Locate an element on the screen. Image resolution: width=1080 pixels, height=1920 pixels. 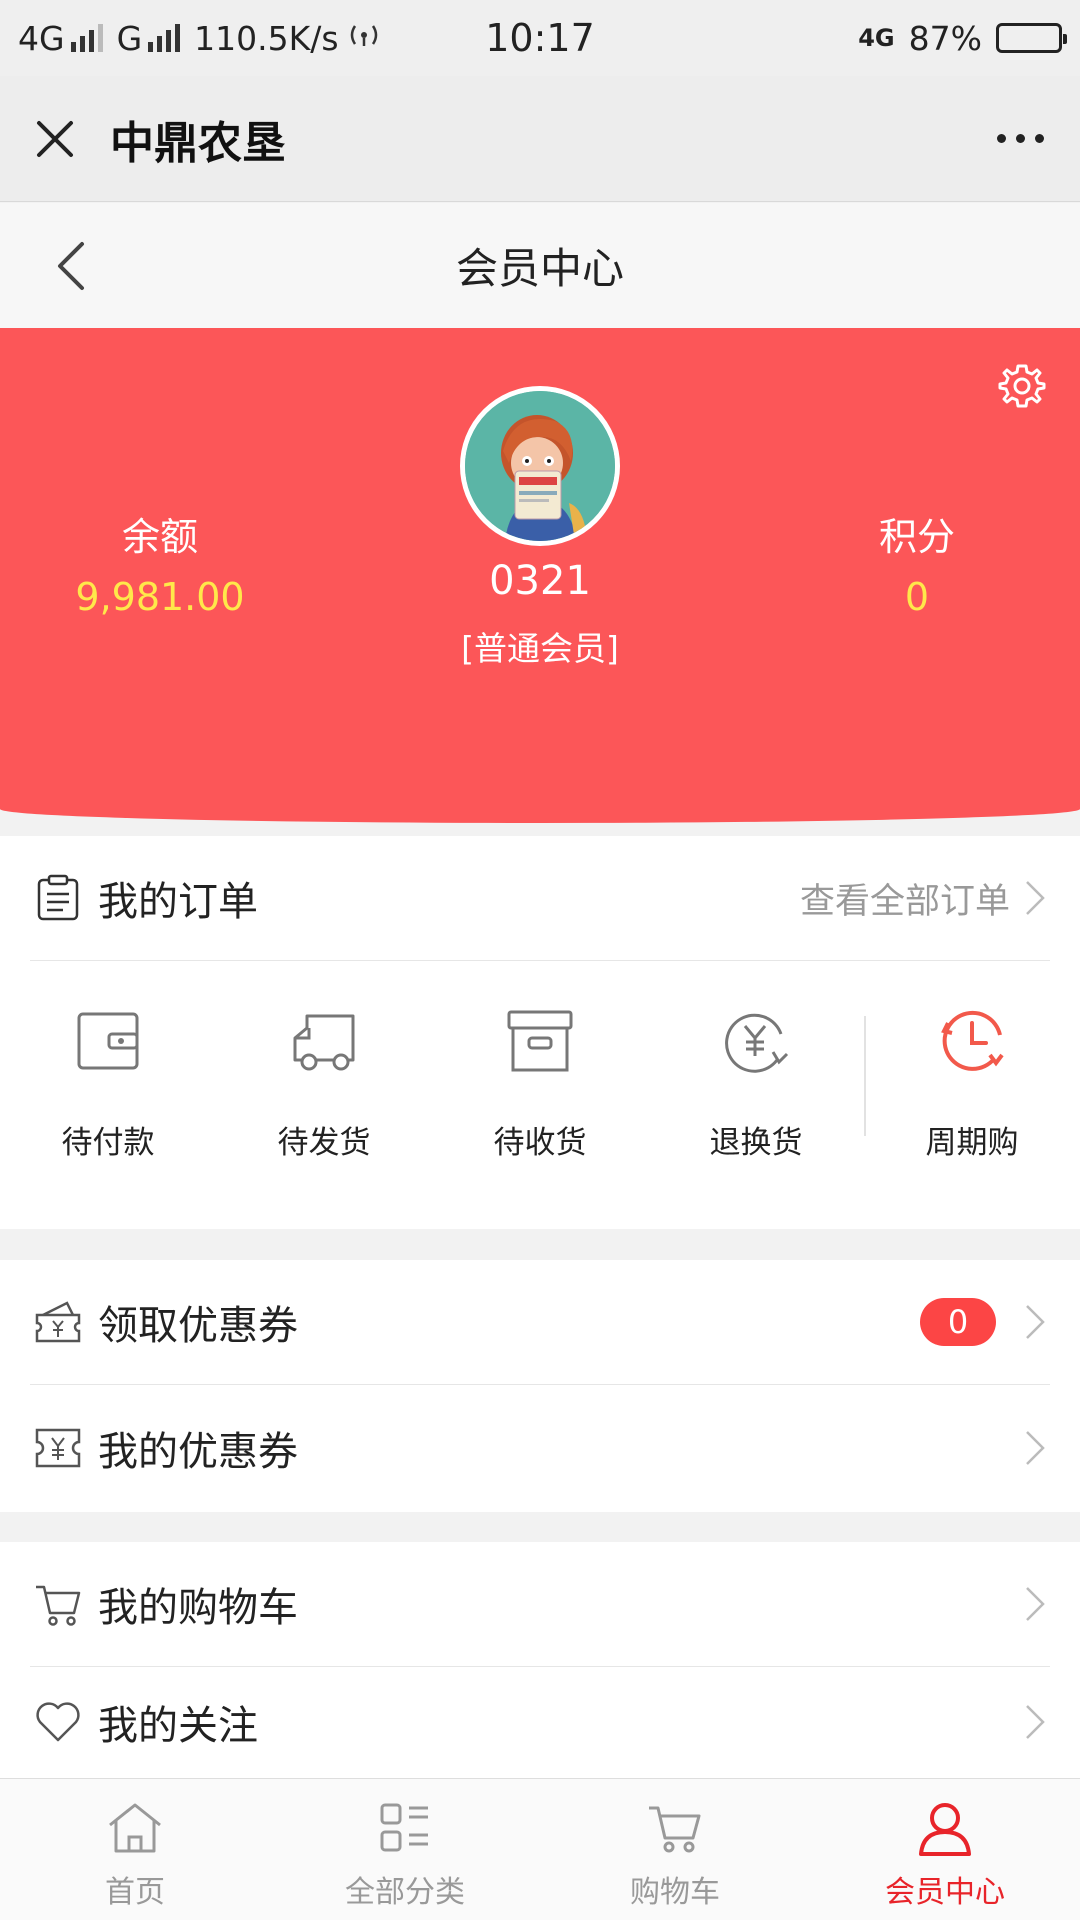
network-2-label: G is located at coordinates (129, 38).